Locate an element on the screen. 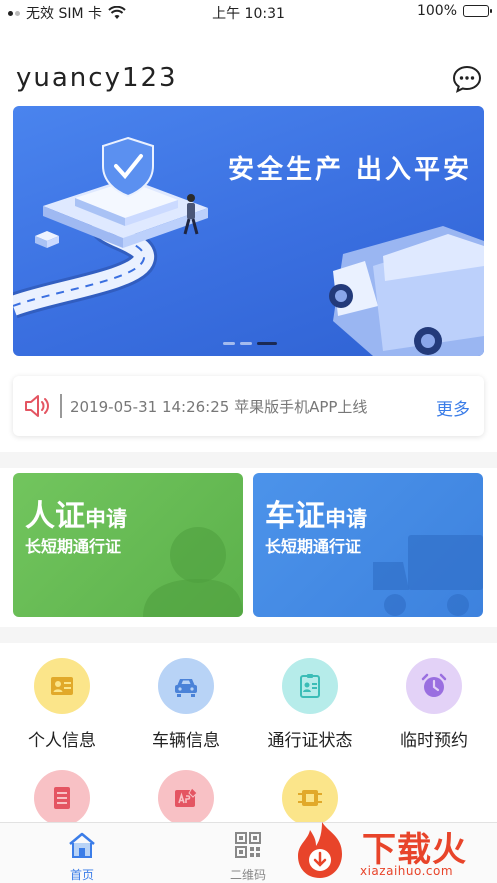 The height and width of the screenshot is (883, 497). person-card-title: 人证 is located at coordinates (55, 516).